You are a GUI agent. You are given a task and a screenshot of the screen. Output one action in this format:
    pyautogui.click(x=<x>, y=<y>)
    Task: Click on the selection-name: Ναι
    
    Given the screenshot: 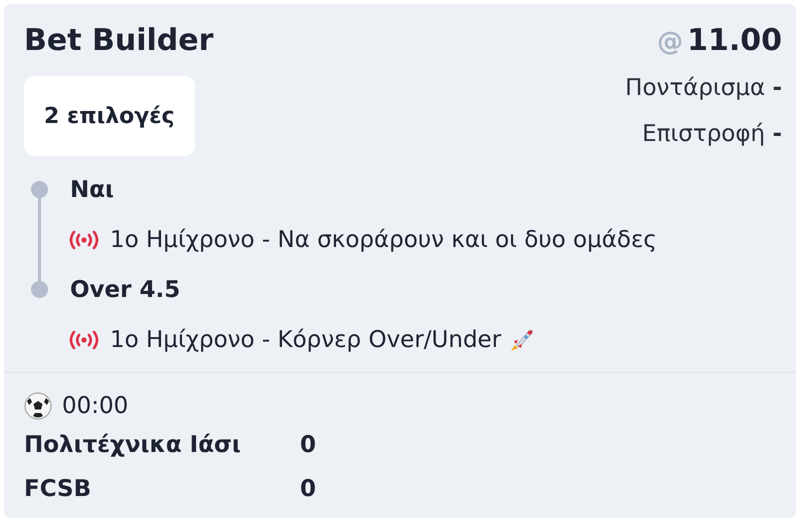 What is the action you would take?
    pyautogui.click(x=93, y=190)
    